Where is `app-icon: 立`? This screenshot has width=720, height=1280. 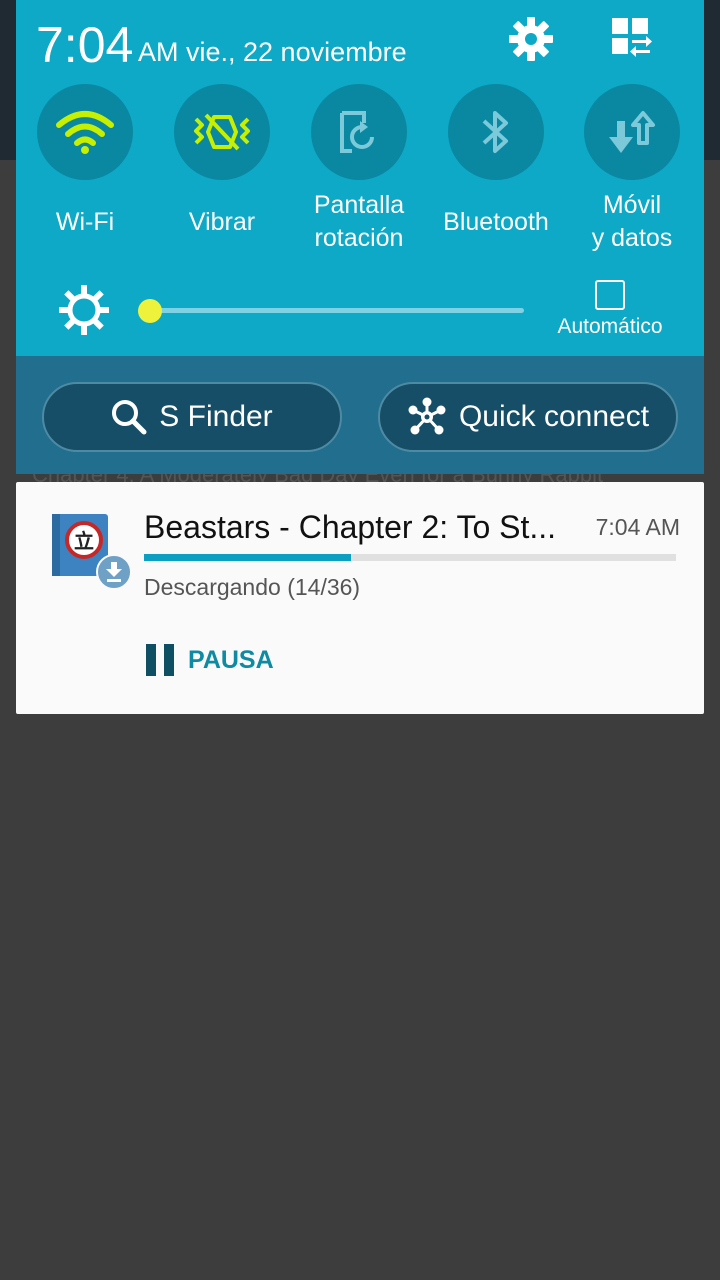
app-icon: 立 is located at coordinates (92, 554).